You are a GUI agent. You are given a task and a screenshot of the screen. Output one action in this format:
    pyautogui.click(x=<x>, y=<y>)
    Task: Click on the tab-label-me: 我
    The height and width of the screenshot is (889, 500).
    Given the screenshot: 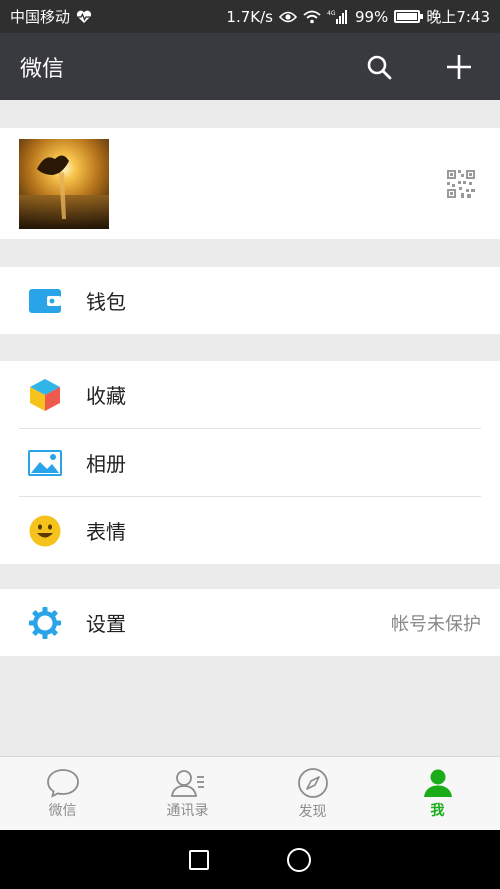 What is the action you would take?
    pyautogui.click(x=437, y=810)
    